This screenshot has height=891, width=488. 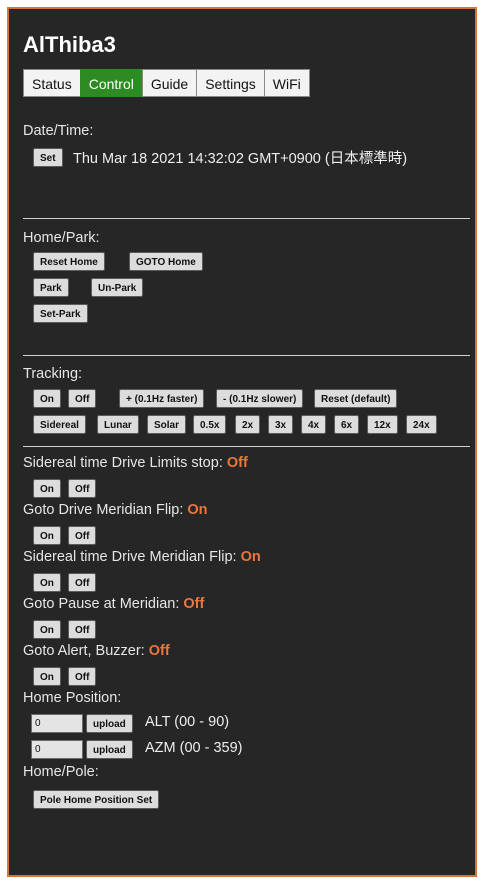 I want to click on tab-wifi: WiFi, so click(x=286, y=83).